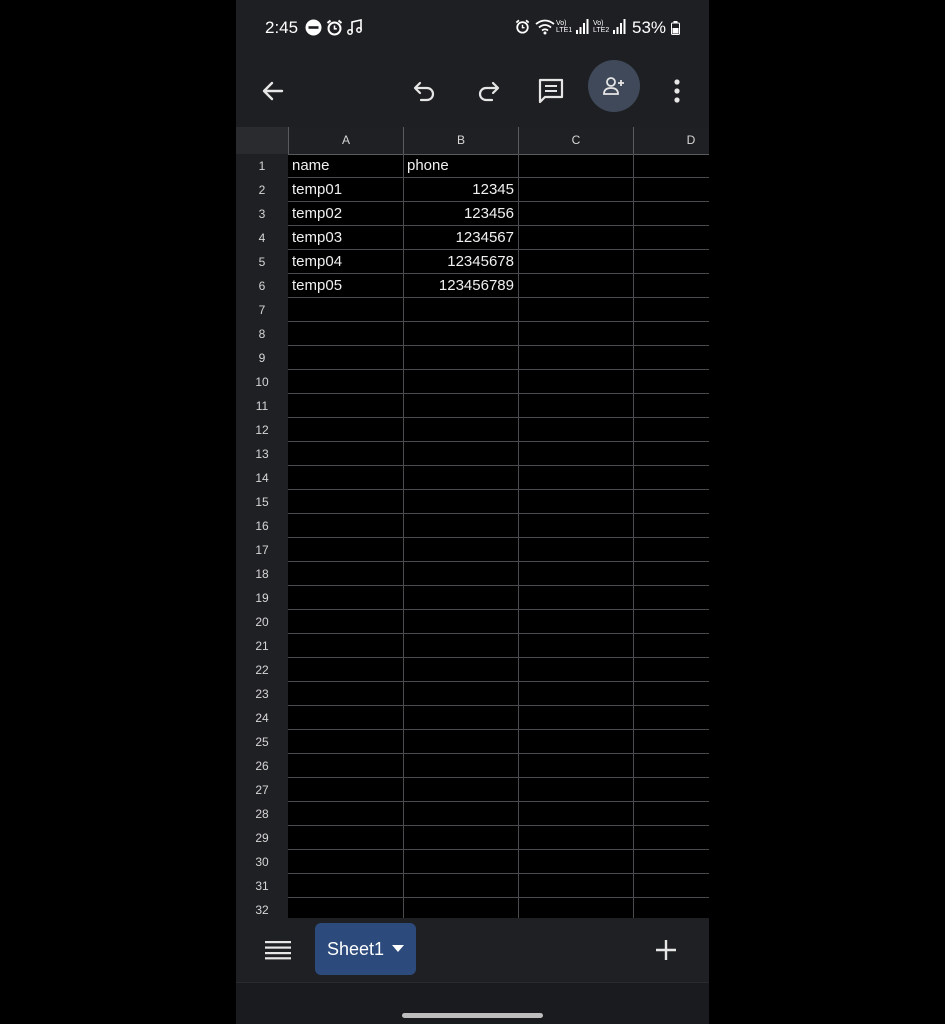 The height and width of the screenshot is (1024, 945). Describe the element at coordinates (262, 454) in the screenshot. I see `row-header-13: 13` at that location.